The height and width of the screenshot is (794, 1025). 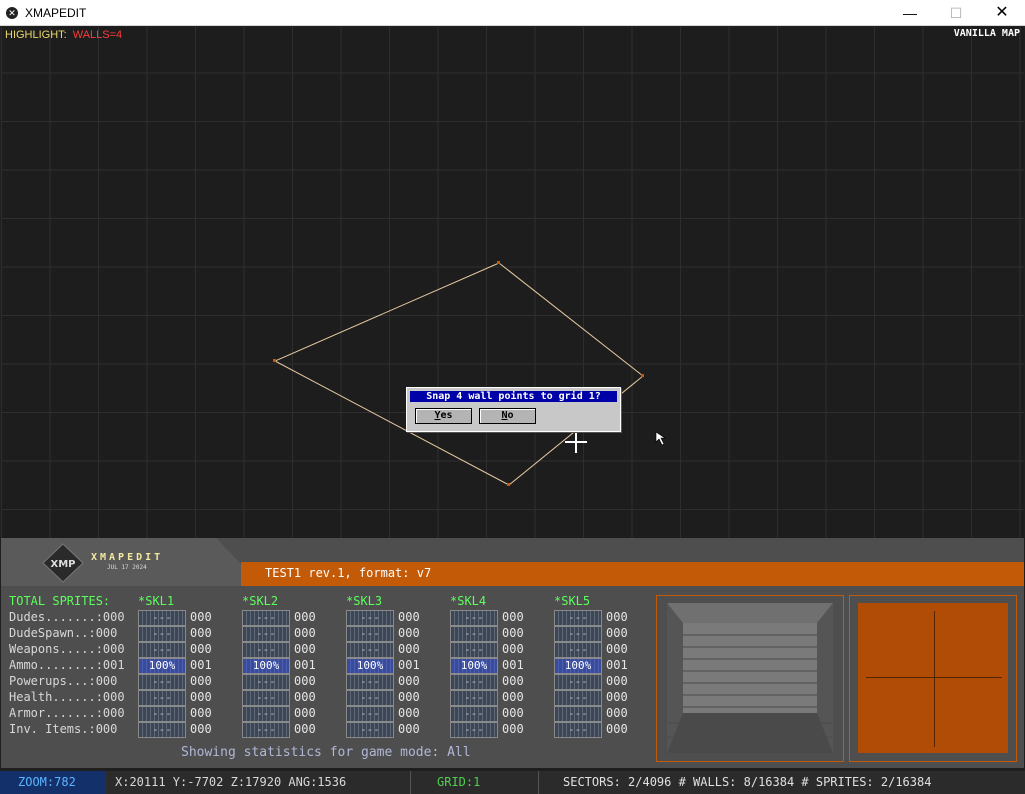 I want to click on preview-crosshair-v, so click(x=934, y=679).